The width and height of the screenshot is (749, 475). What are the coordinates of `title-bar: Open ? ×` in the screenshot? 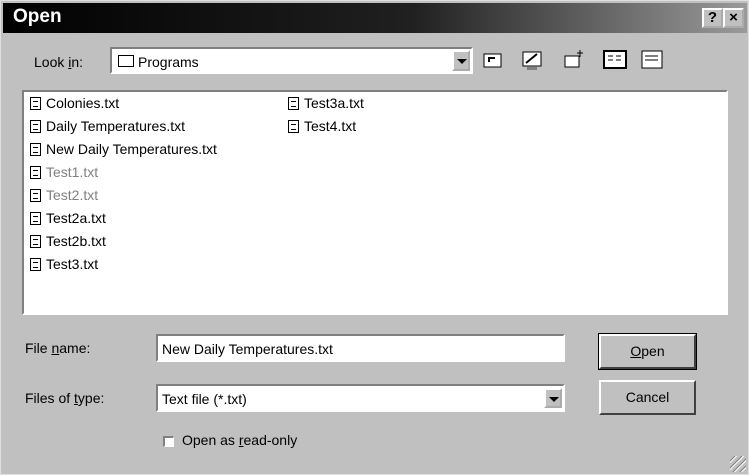 It's located at (375, 18).